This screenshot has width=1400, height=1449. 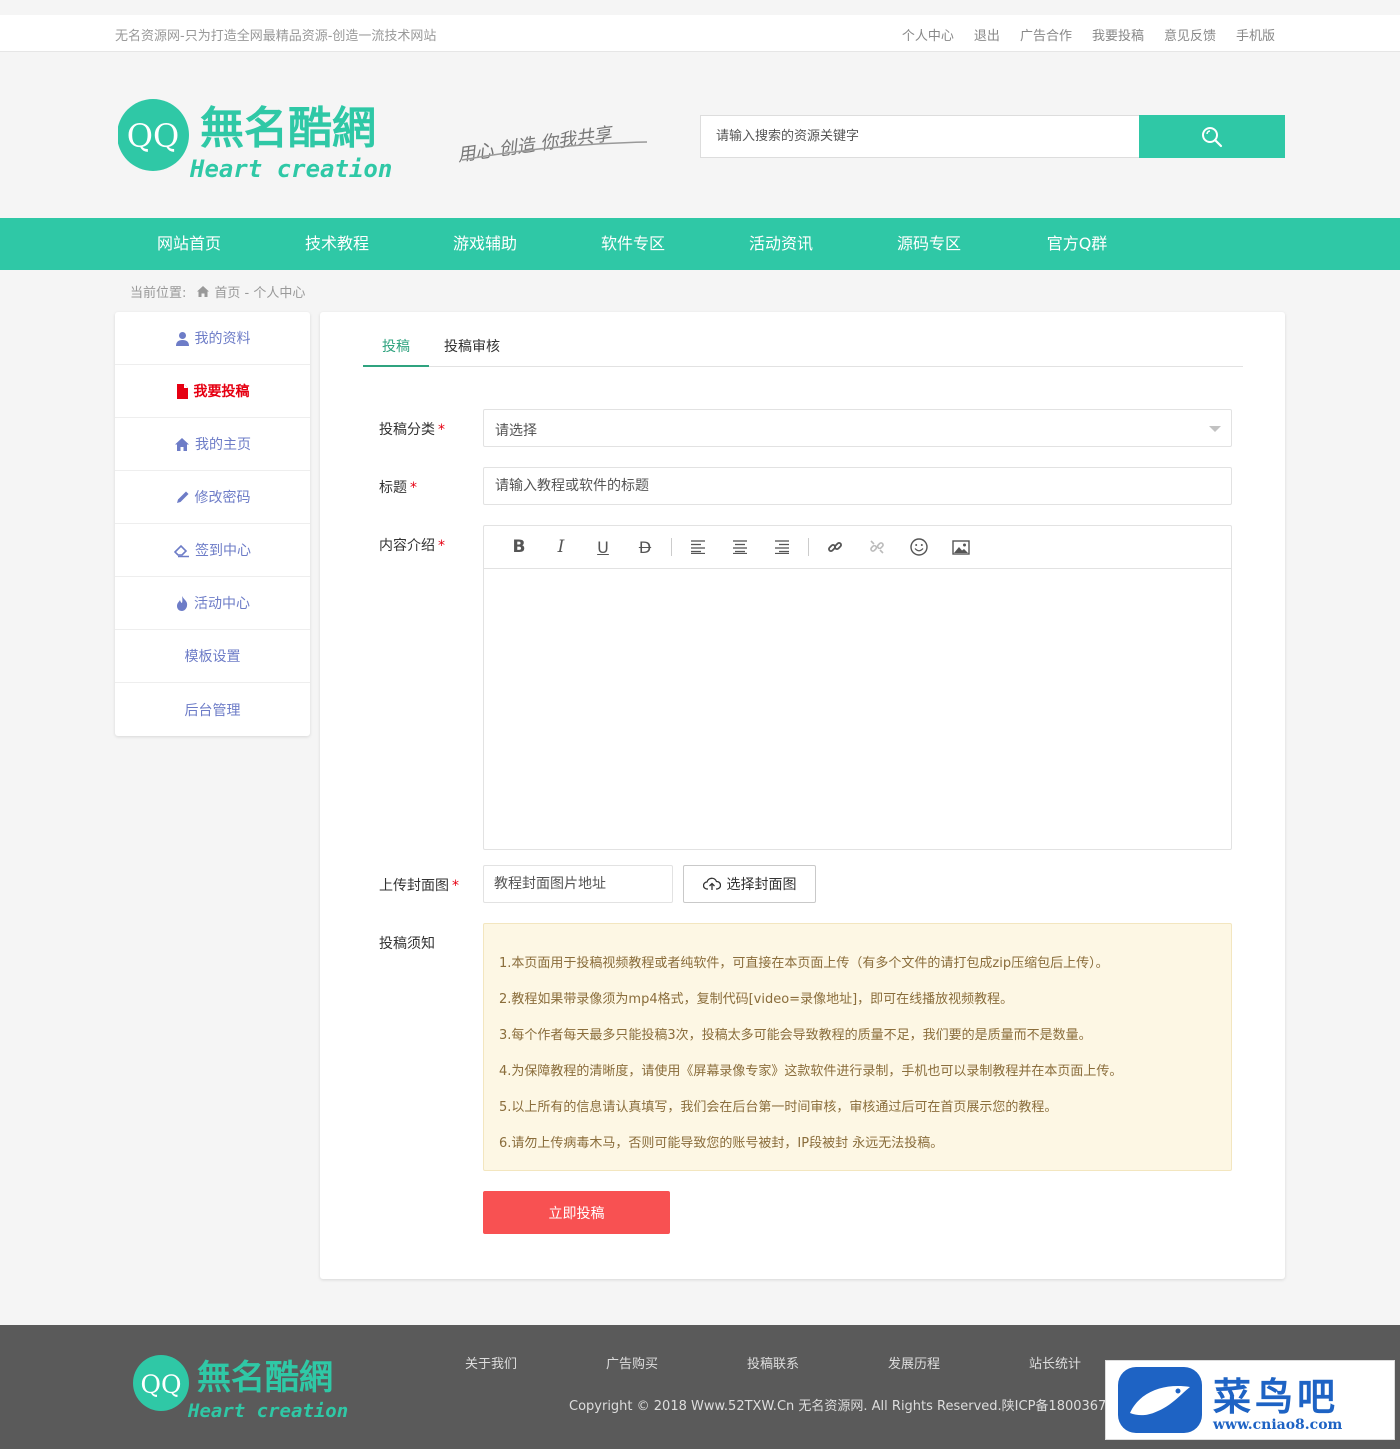 I want to click on top-link-mobile: 手机版, so click(x=1255, y=34).